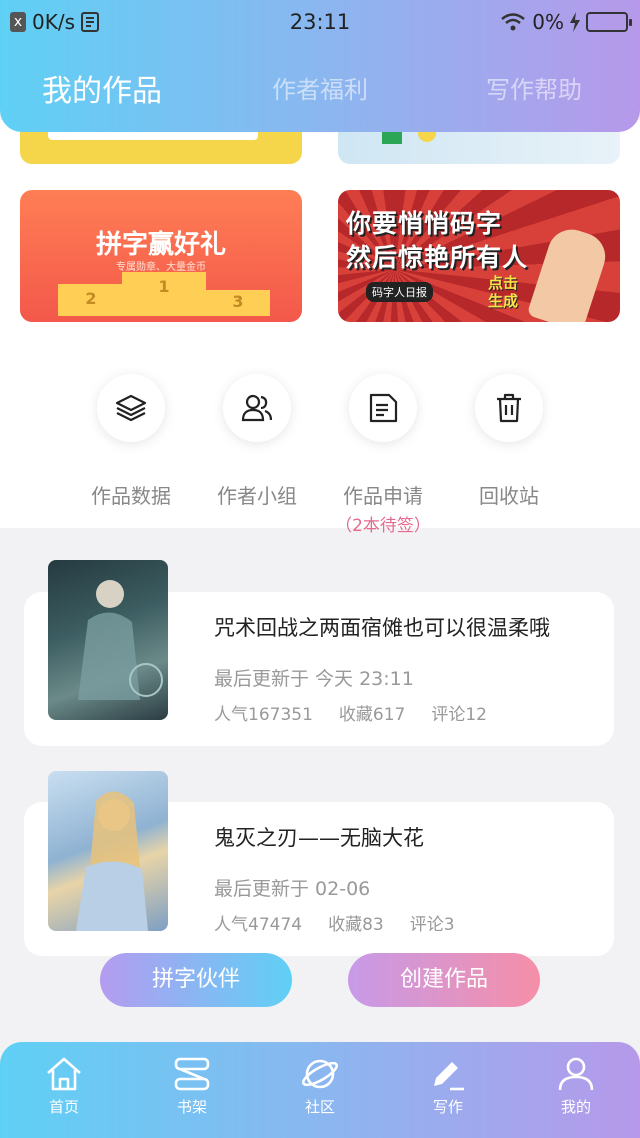 This screenshot has height=1138, width=640. I want to click on action-label: 作者小组, so click(257, 496).